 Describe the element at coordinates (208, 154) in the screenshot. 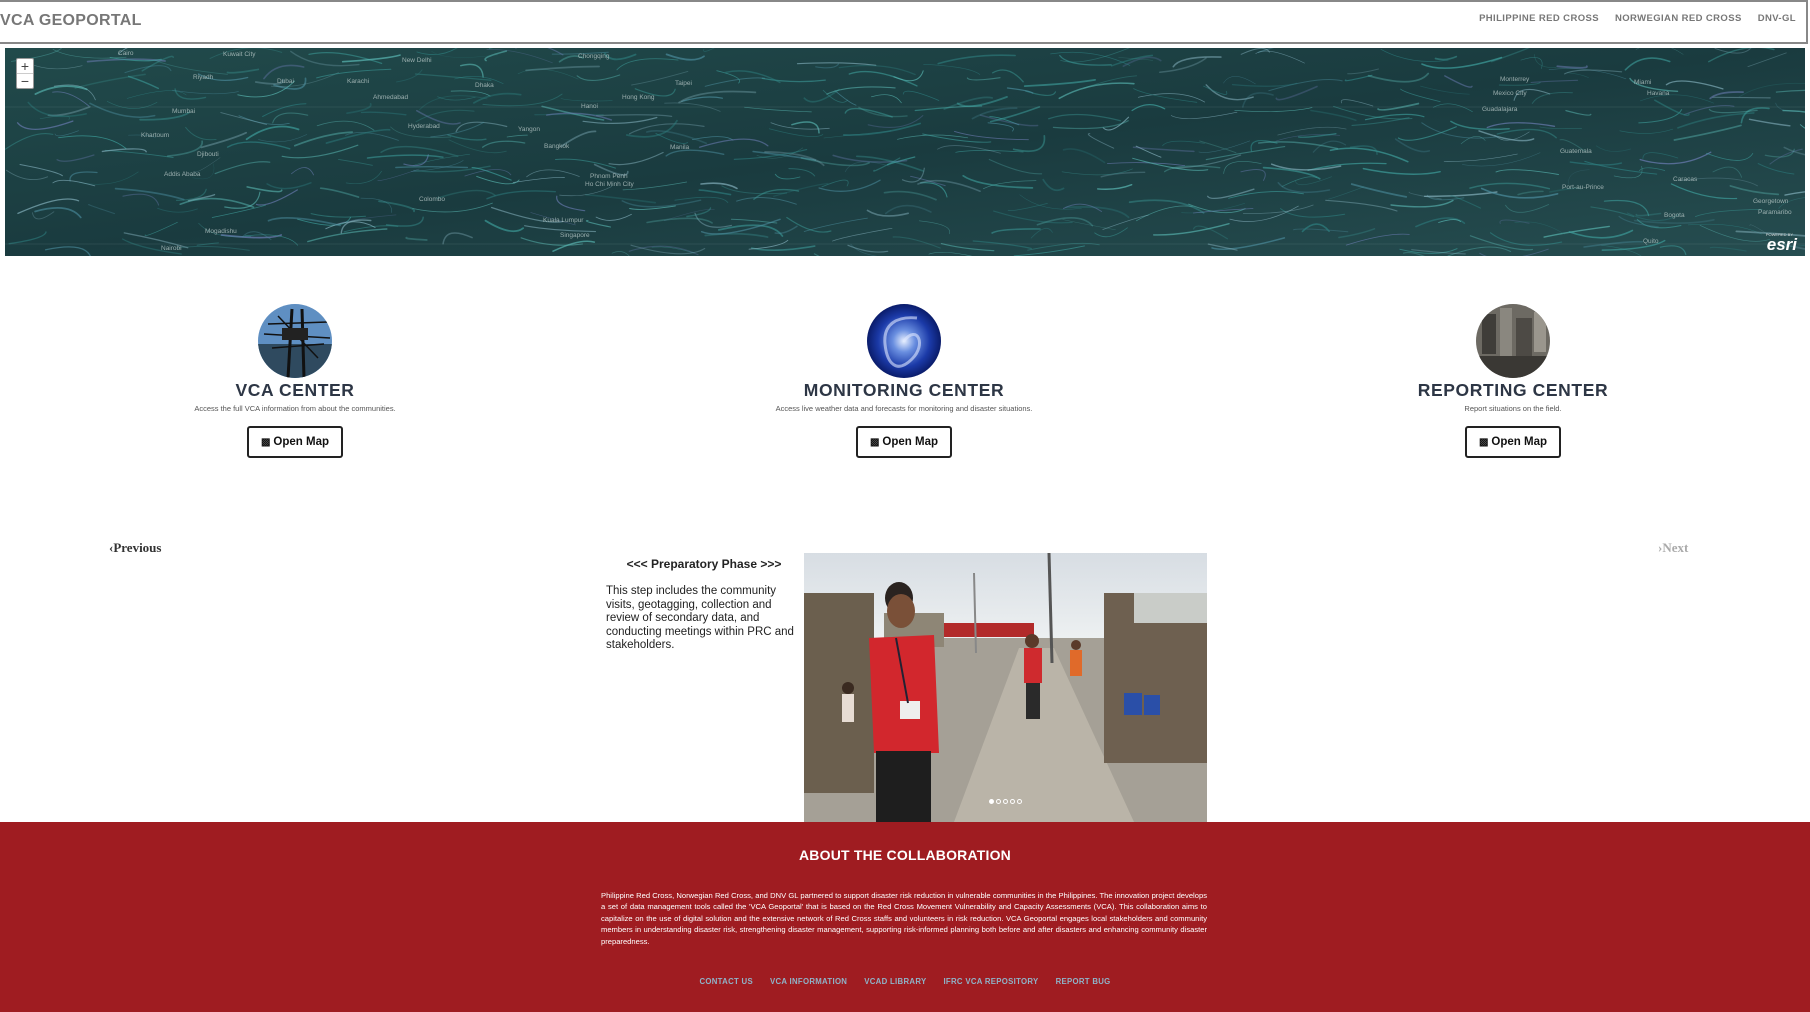

I see `city-label: Djibouti` at that location.